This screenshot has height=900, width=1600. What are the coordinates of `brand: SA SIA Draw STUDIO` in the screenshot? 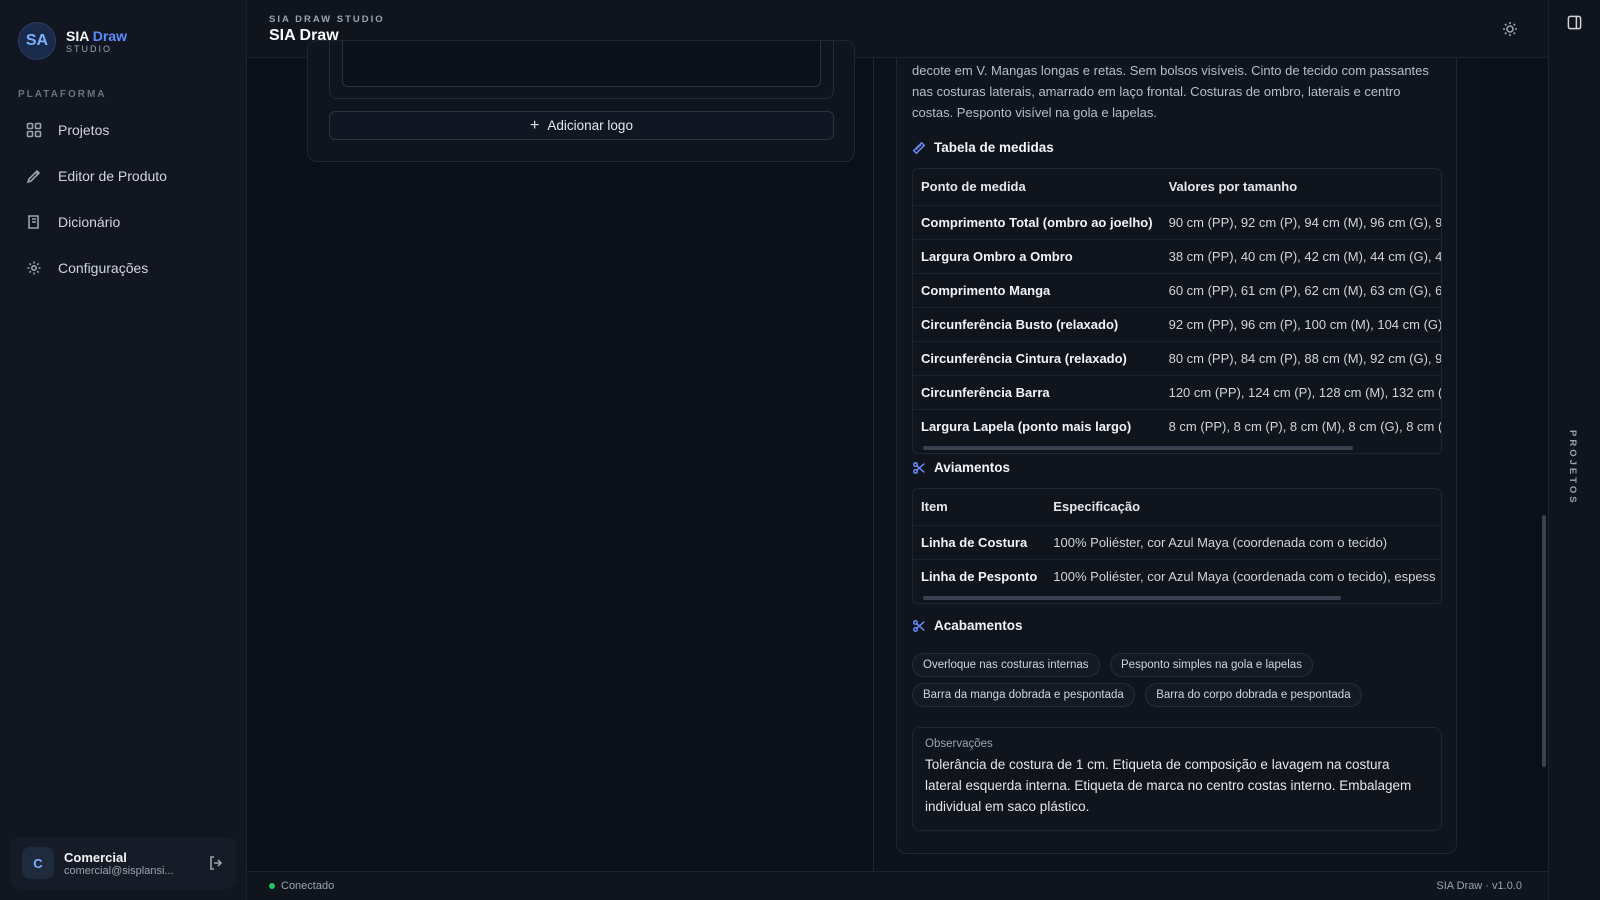 It's located at (72, 41).